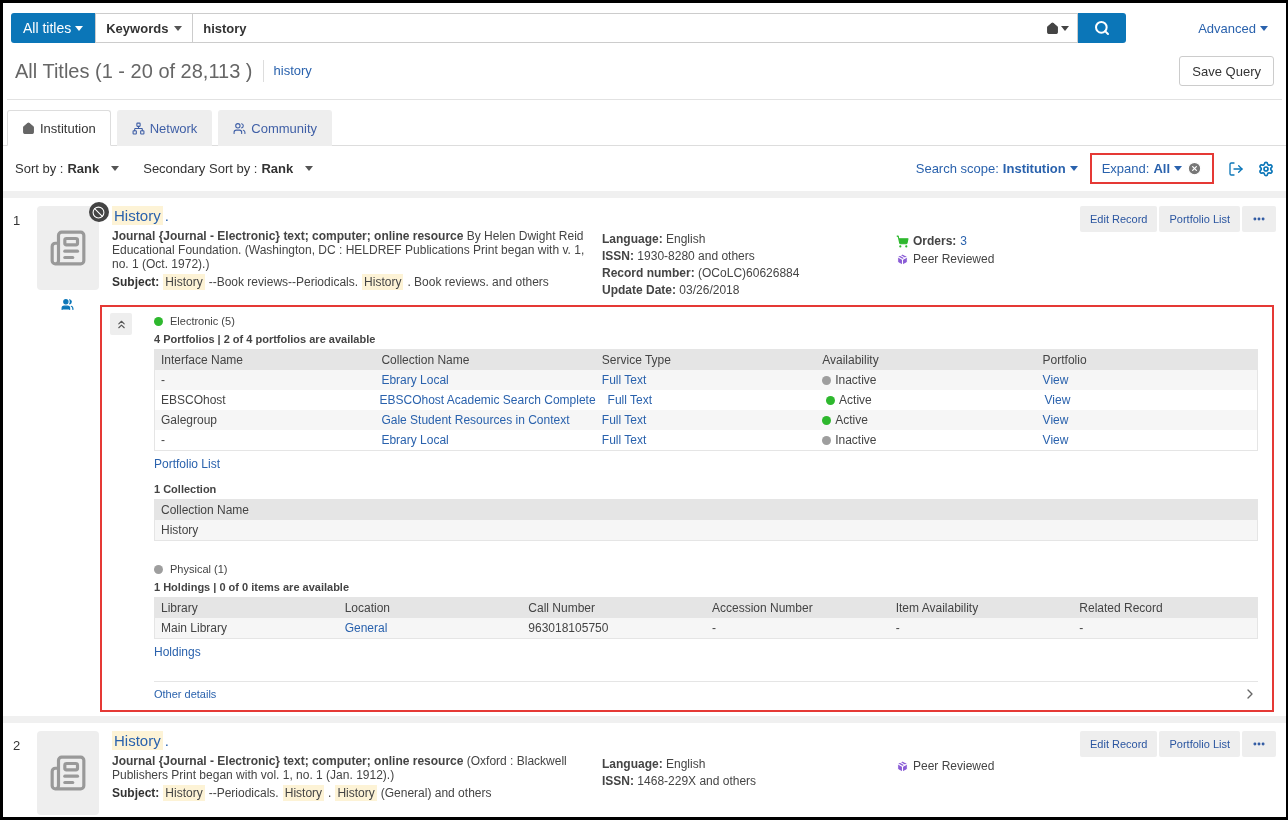 The height and width of the screenshot is (820, 1288). What do you see at coordinates (1233, 28) in the screenshot?
I see `advanced-link: Advanced` at bounding box center [1233, 28].